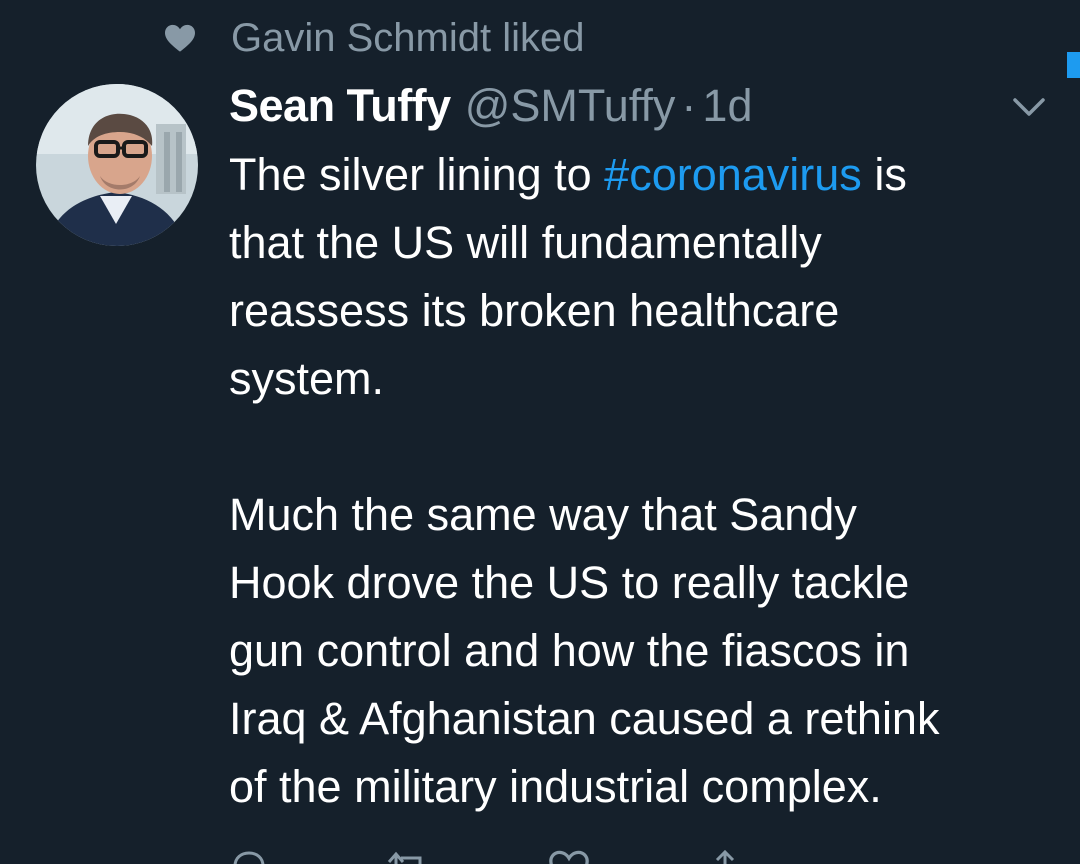 This screenshot has height=864, width=1080. I want to click on reply-icon, so click(249, 857).